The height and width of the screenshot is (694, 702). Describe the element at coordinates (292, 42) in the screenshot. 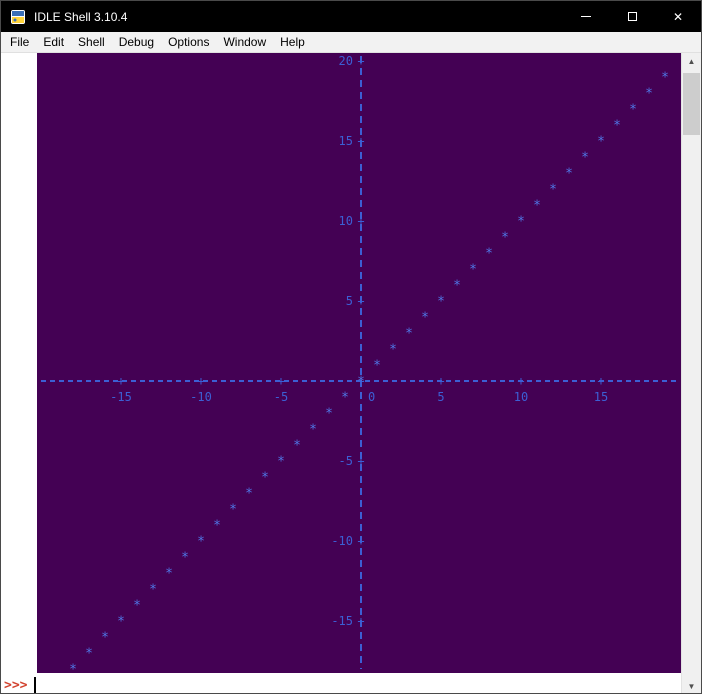

I see `menu-item-help: Help` at that location.